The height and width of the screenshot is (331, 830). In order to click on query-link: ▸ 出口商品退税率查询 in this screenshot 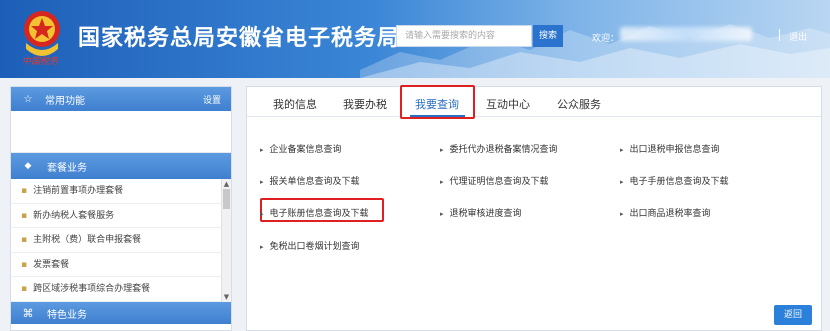, I will do `click(665, 212)`.